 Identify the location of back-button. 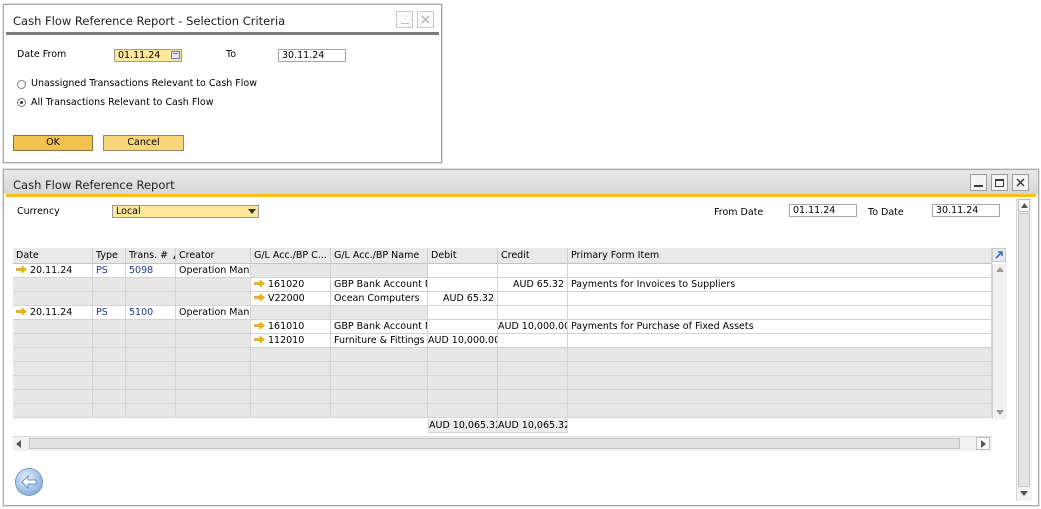
(29, 482).